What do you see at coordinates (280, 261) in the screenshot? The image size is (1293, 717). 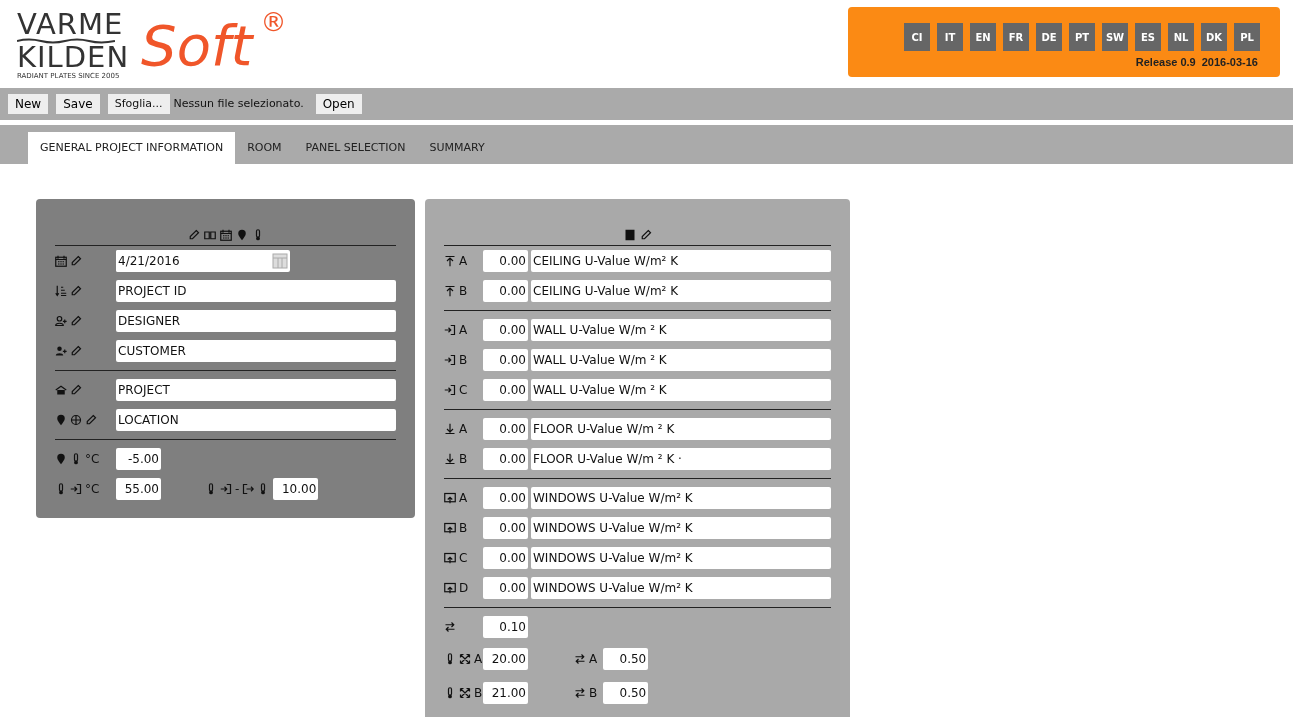 I see `calendar-icon` at bounding box center [280, 261].